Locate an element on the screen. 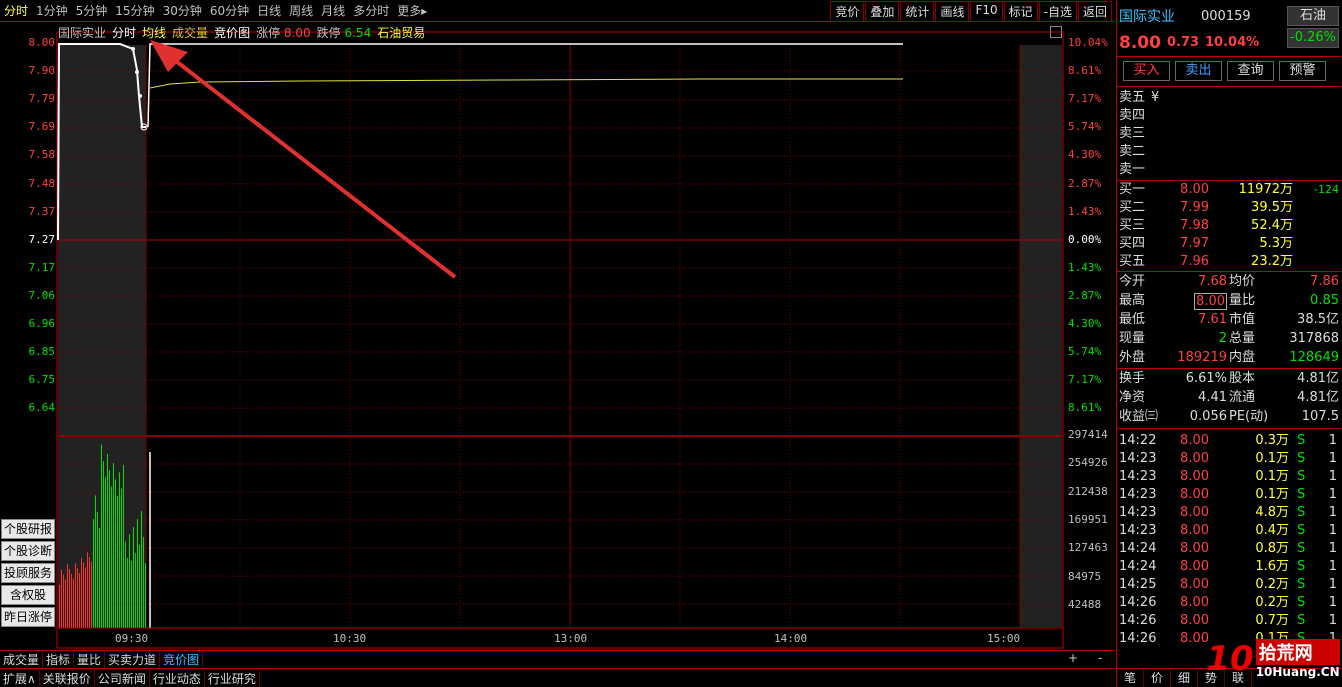 Image resolution: width=1342 pixels, height=687 pixels. pct-tick: 5.74% is located at coordinates (1085, 352).